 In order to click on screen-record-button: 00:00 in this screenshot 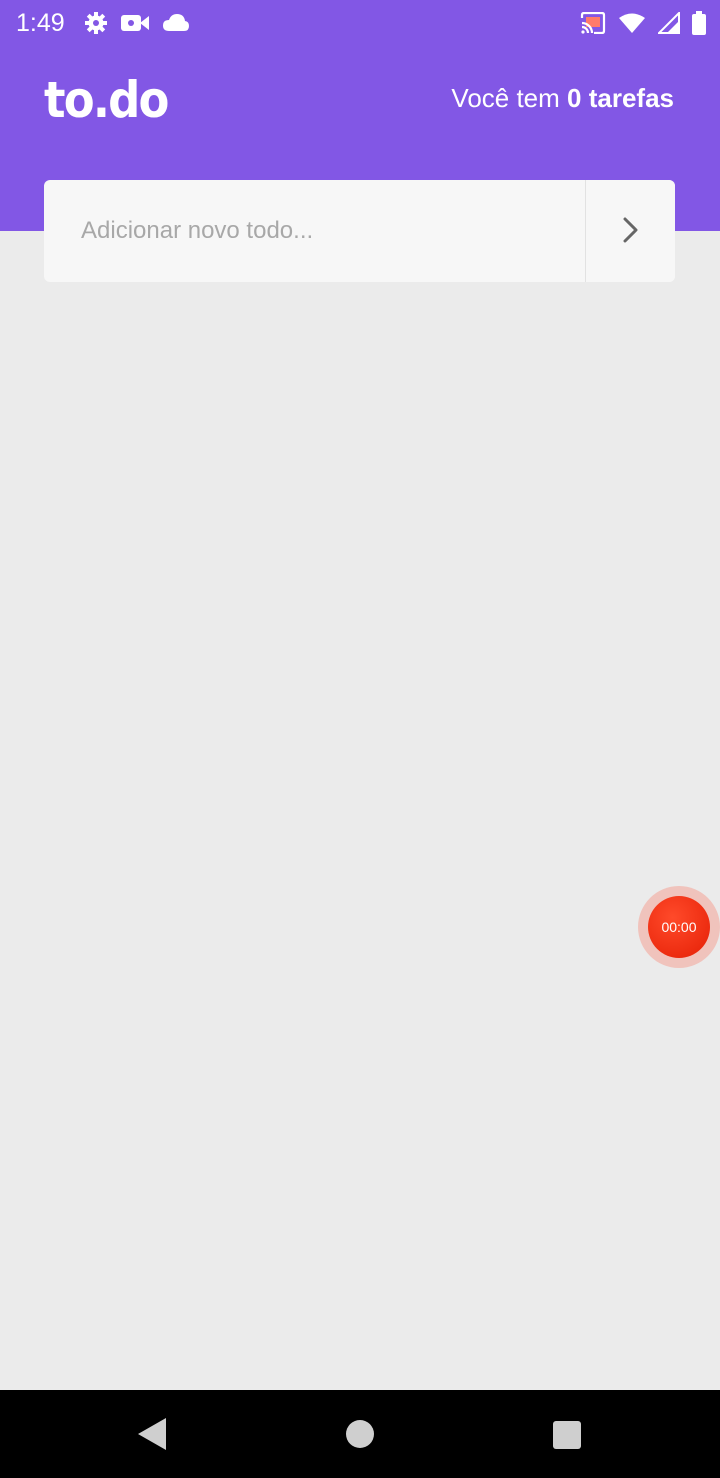, I will do `click(679, 927)`.